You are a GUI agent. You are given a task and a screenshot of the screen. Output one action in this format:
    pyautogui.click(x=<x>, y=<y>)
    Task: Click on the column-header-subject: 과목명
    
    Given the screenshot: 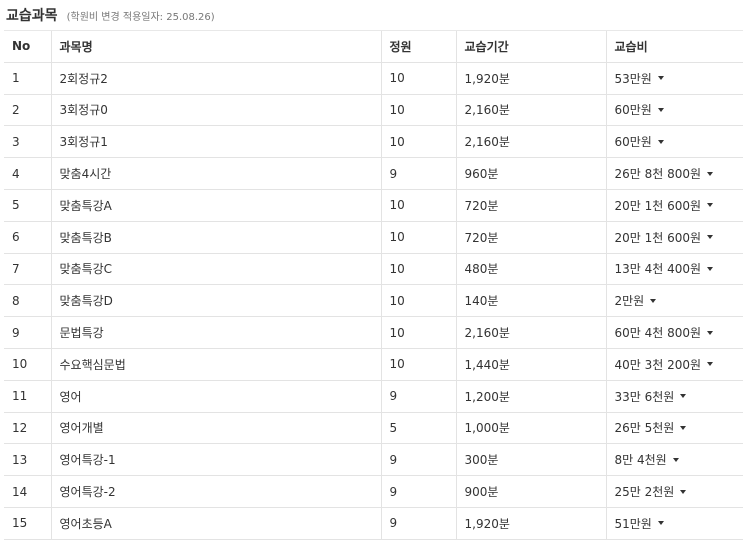 What is the action you would take?
    pyautogui.click(x=215, y=46)
    